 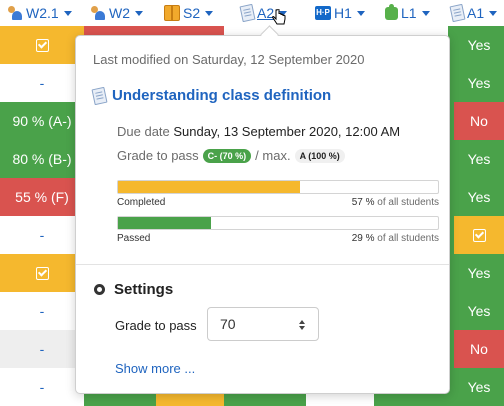 I want to click on grade-cell: 80 % (B-), so click(x=42, y=159).